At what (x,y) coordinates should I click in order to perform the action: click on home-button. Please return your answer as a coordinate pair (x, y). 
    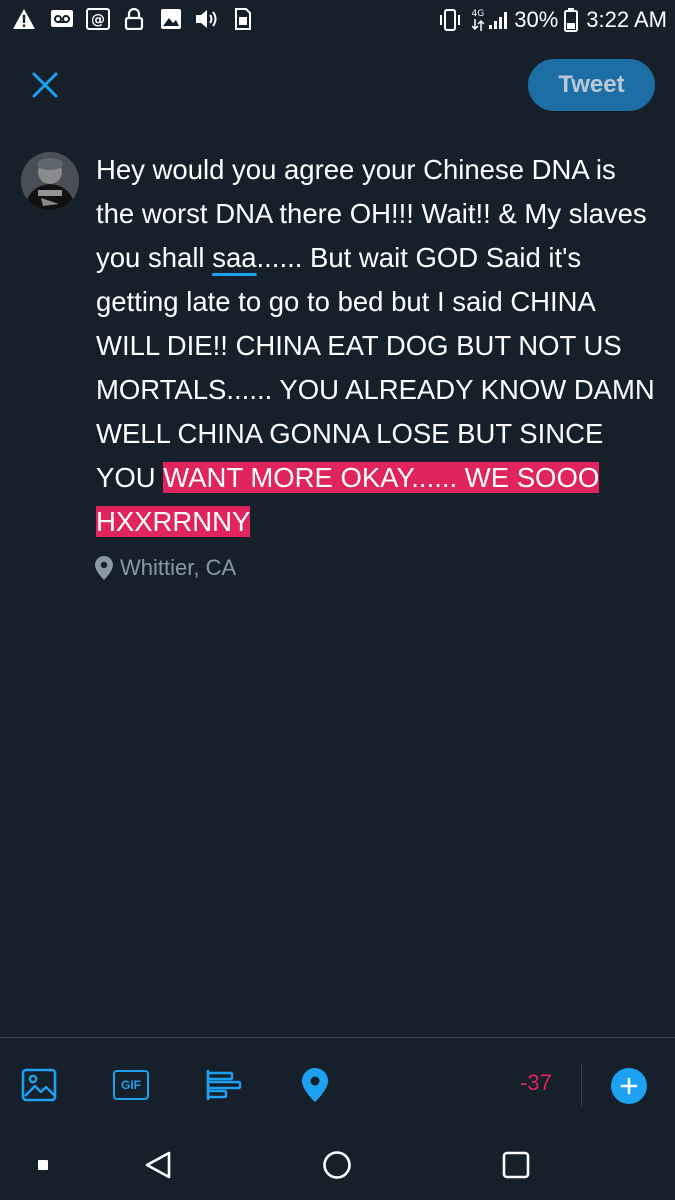
    Looking at the image, I should click on (337, 1165).